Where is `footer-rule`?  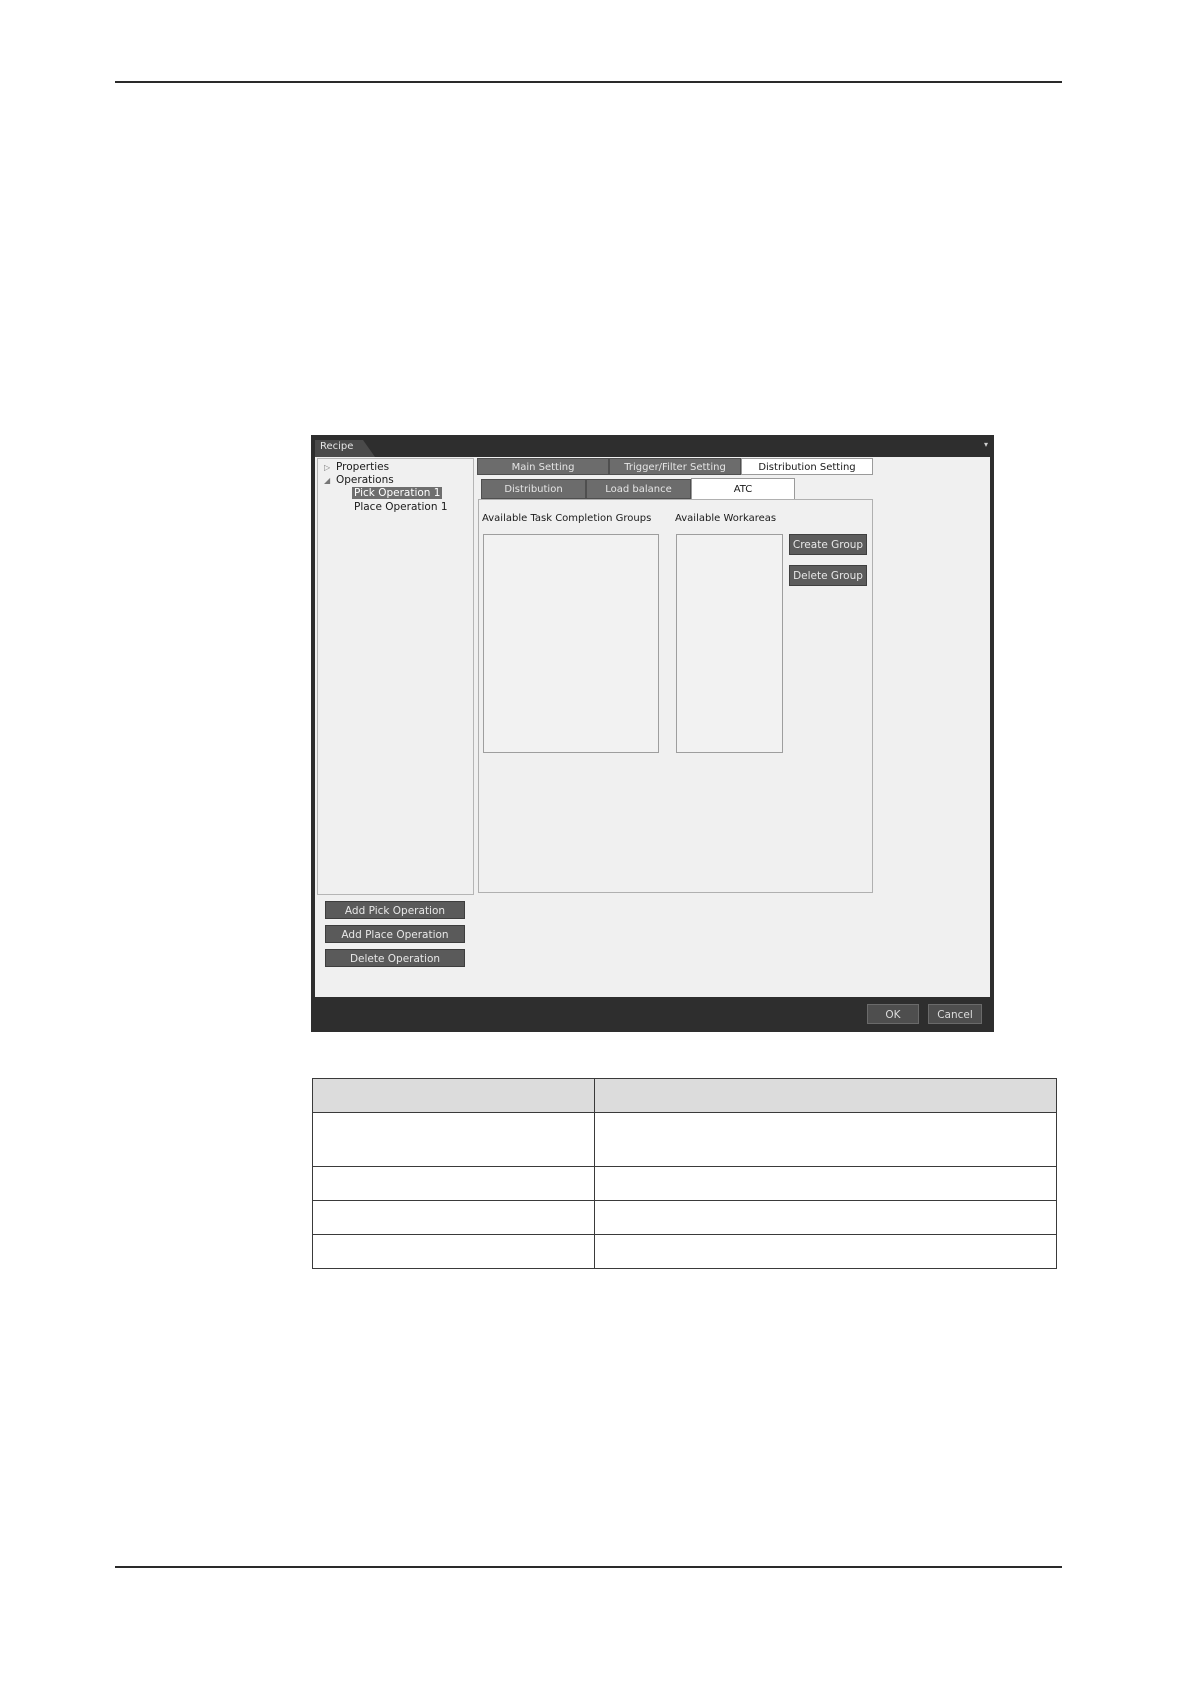
footer-rule is located at coordinates (588, 1567).